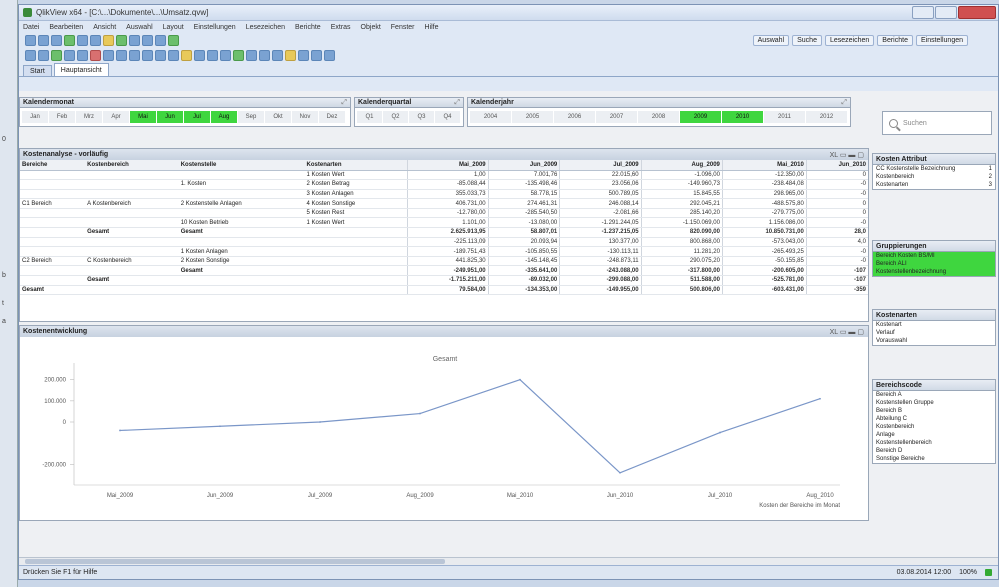 The height and width of the screenshot is (587, 999). What do you see at coordinates (235, 561) in the screenshot?
I see `scroll-thumb` at bounding box center [235, 561].